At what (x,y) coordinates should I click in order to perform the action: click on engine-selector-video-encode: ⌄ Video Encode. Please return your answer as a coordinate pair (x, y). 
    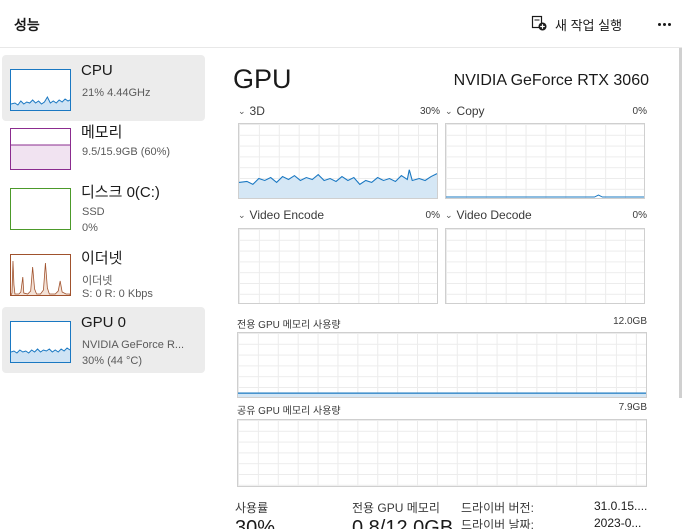
    Looking at the image, I should click on (281, 215).